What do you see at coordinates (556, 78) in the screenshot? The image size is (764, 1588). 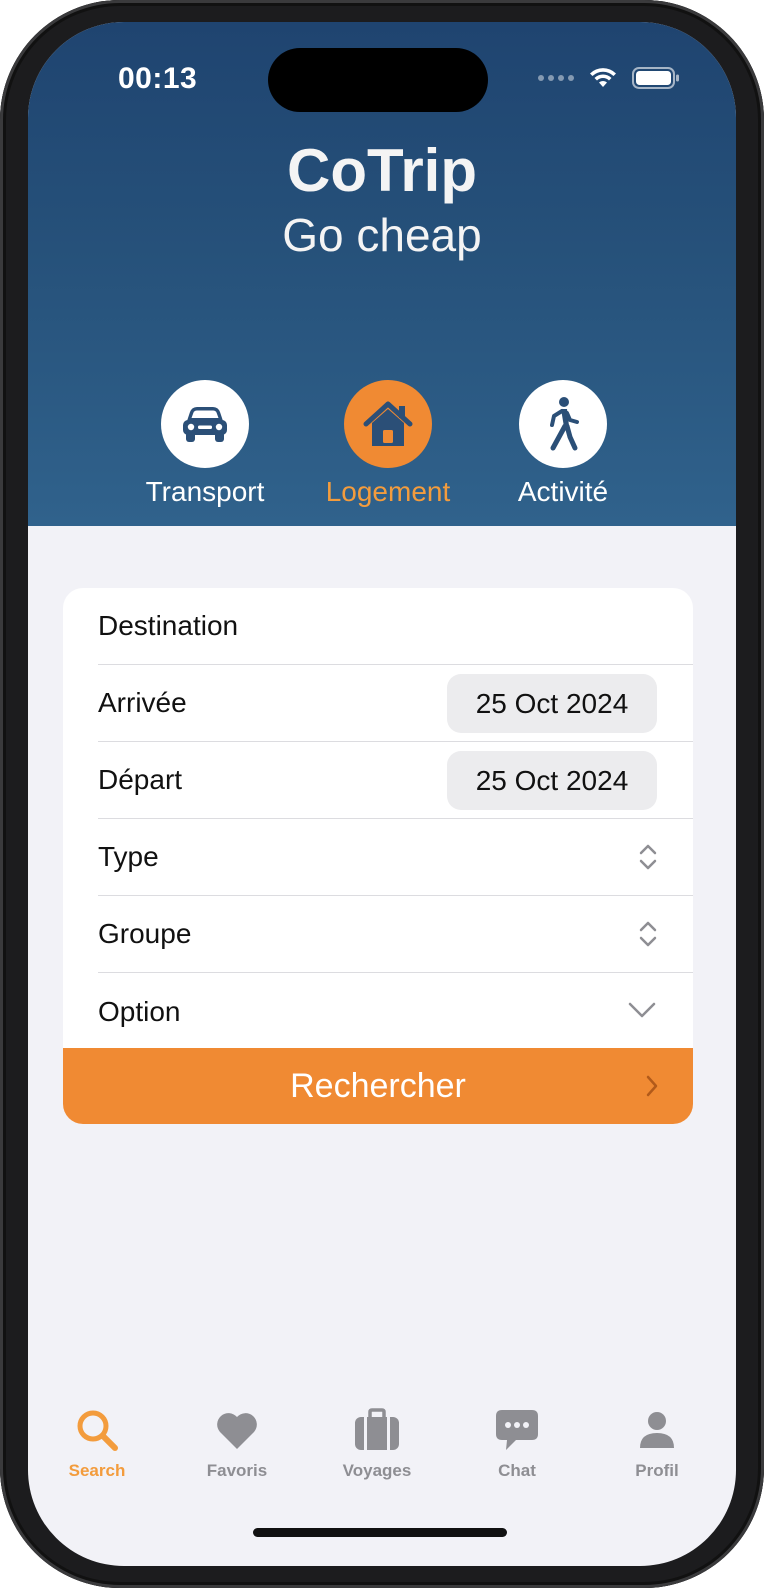 I see `cellular-signal-icon` at bounding box center [556, 78].